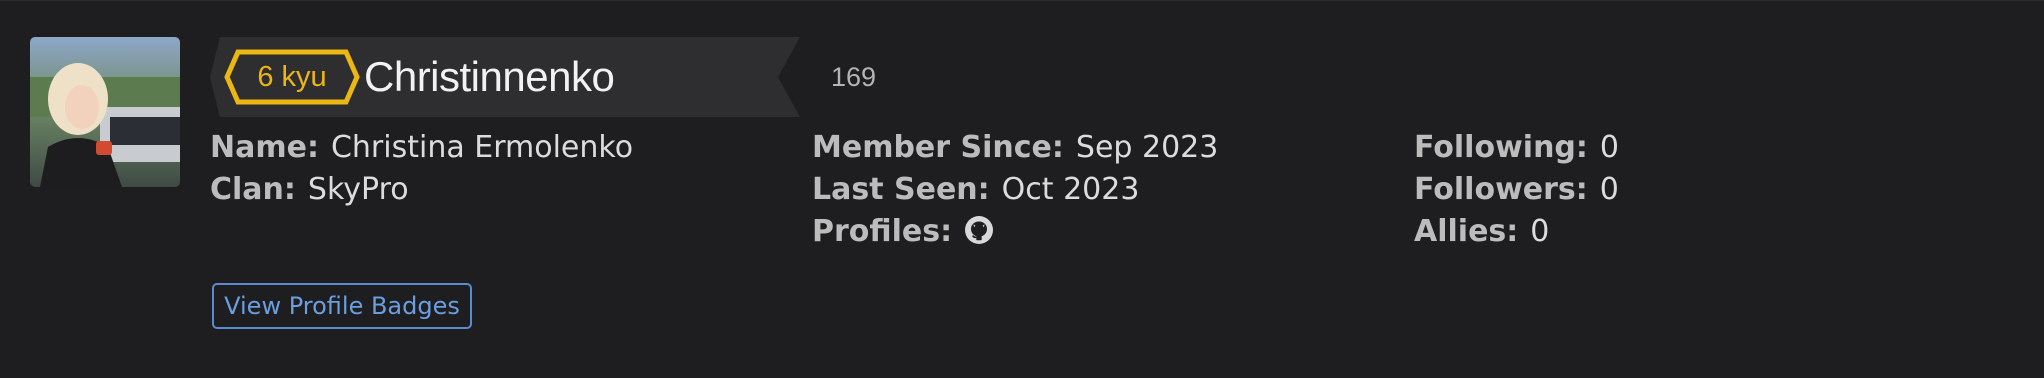  What do you see at coordinates (882, 231) in the screenshot?
I see `profiles-label: Profiles:` at bounding box center [882, 231].